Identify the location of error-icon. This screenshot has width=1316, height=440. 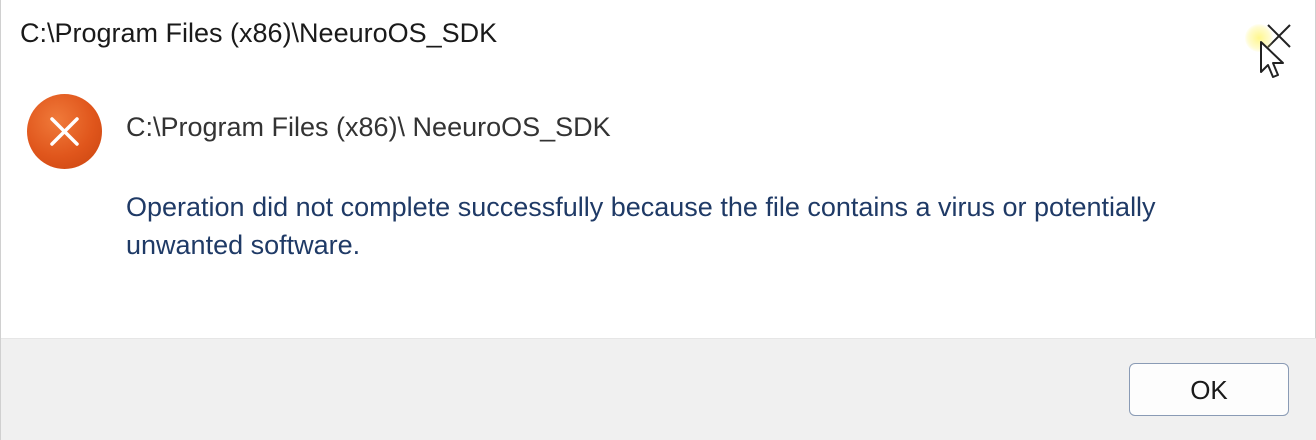
(64, 131).